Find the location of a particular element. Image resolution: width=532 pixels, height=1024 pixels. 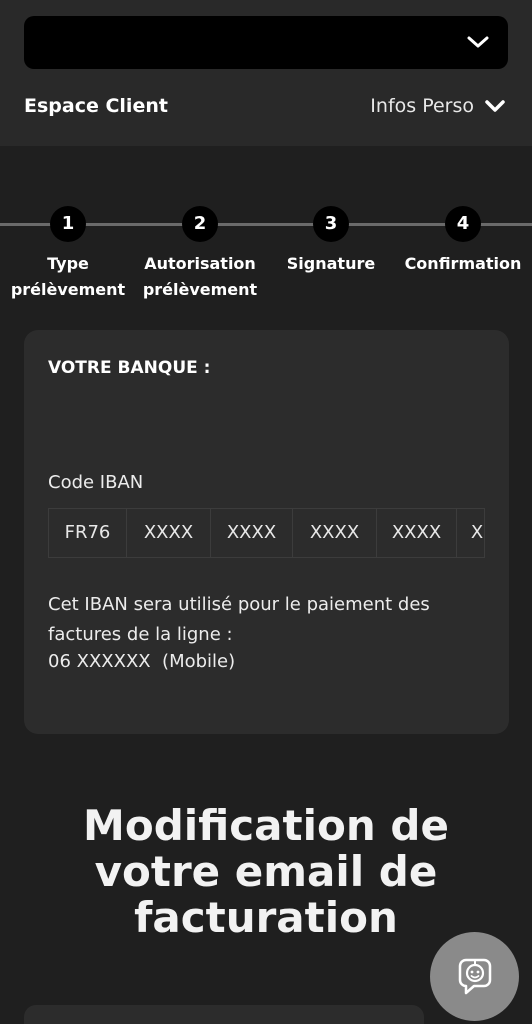

iban-label: Code IBAN is located at coordinates (96, 482).